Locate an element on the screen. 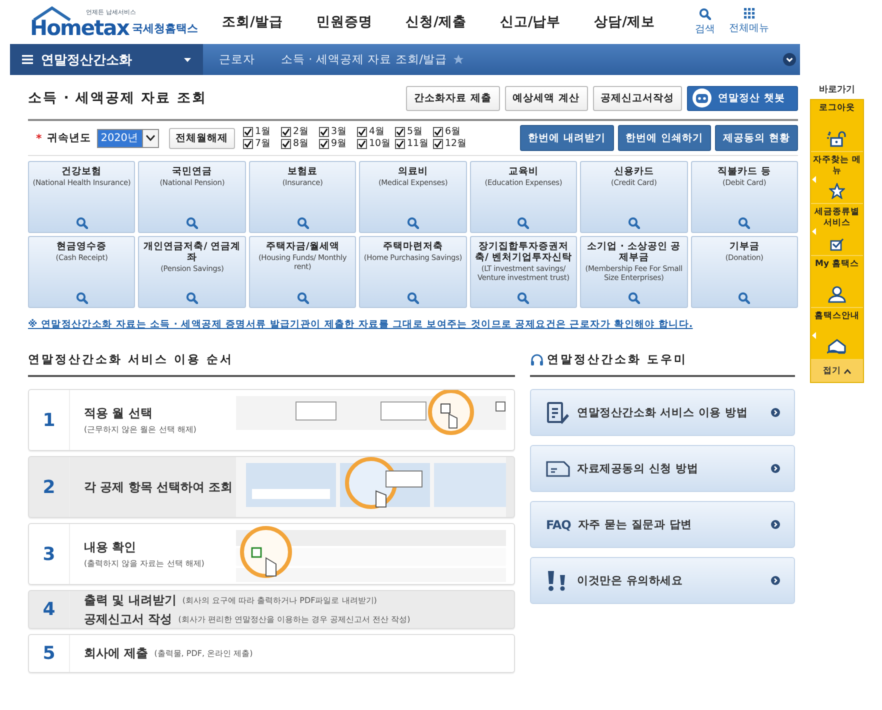  search-button: 검색 is located at coordinates (705, 22).